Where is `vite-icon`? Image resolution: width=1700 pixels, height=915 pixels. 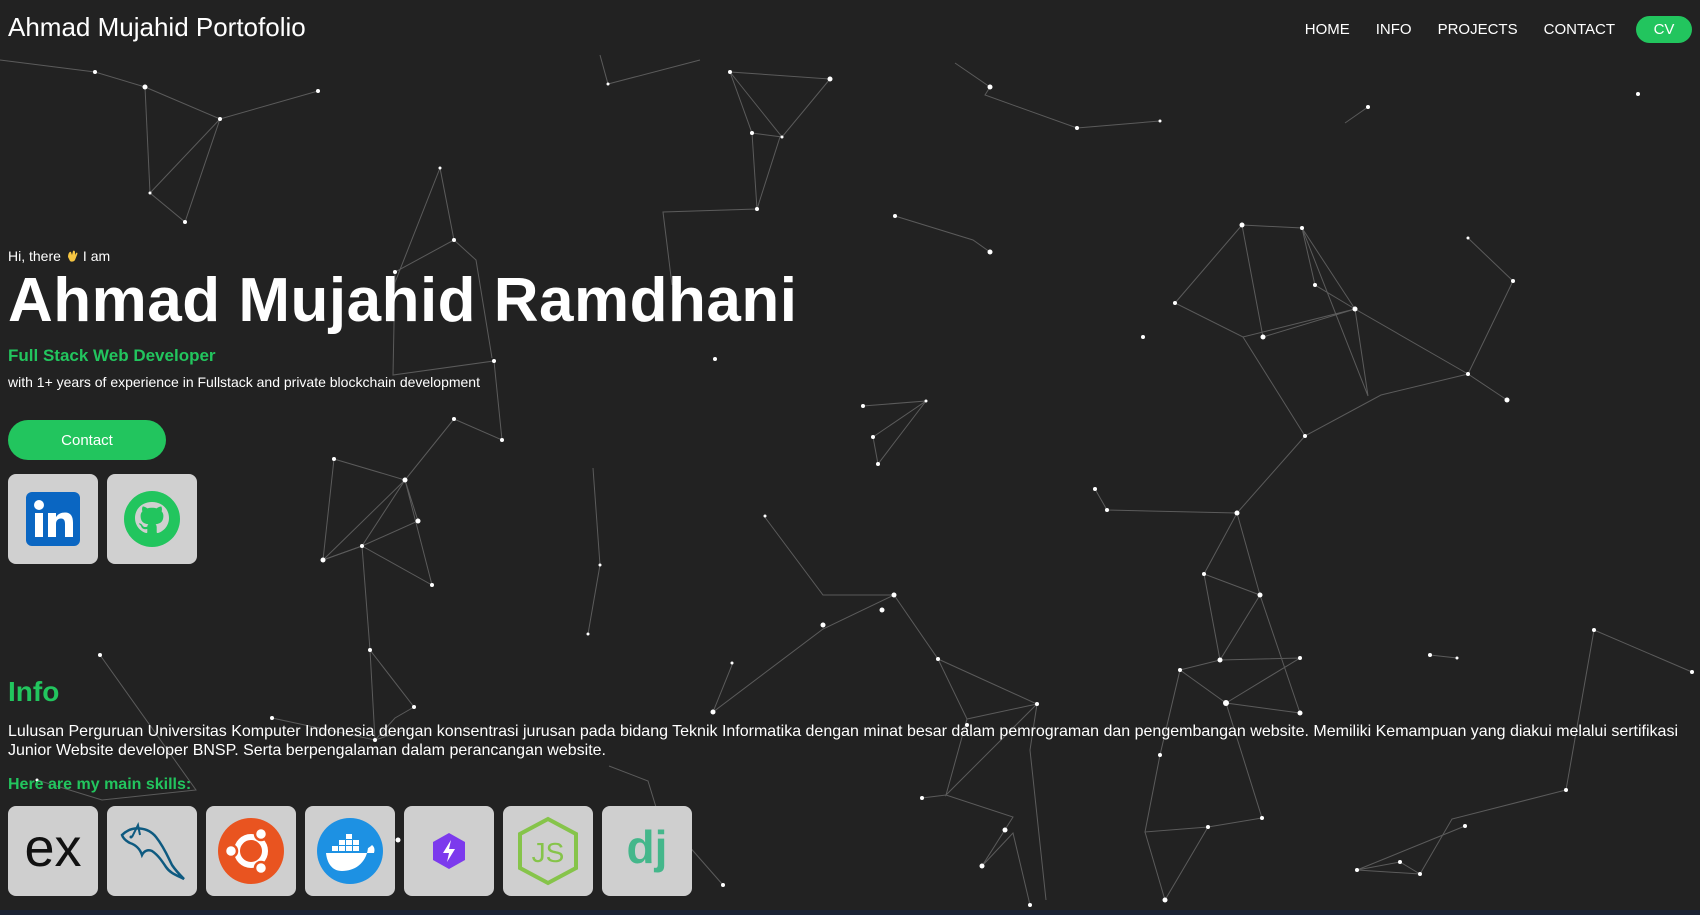 vite-icon is located at coordinates (449, 851).